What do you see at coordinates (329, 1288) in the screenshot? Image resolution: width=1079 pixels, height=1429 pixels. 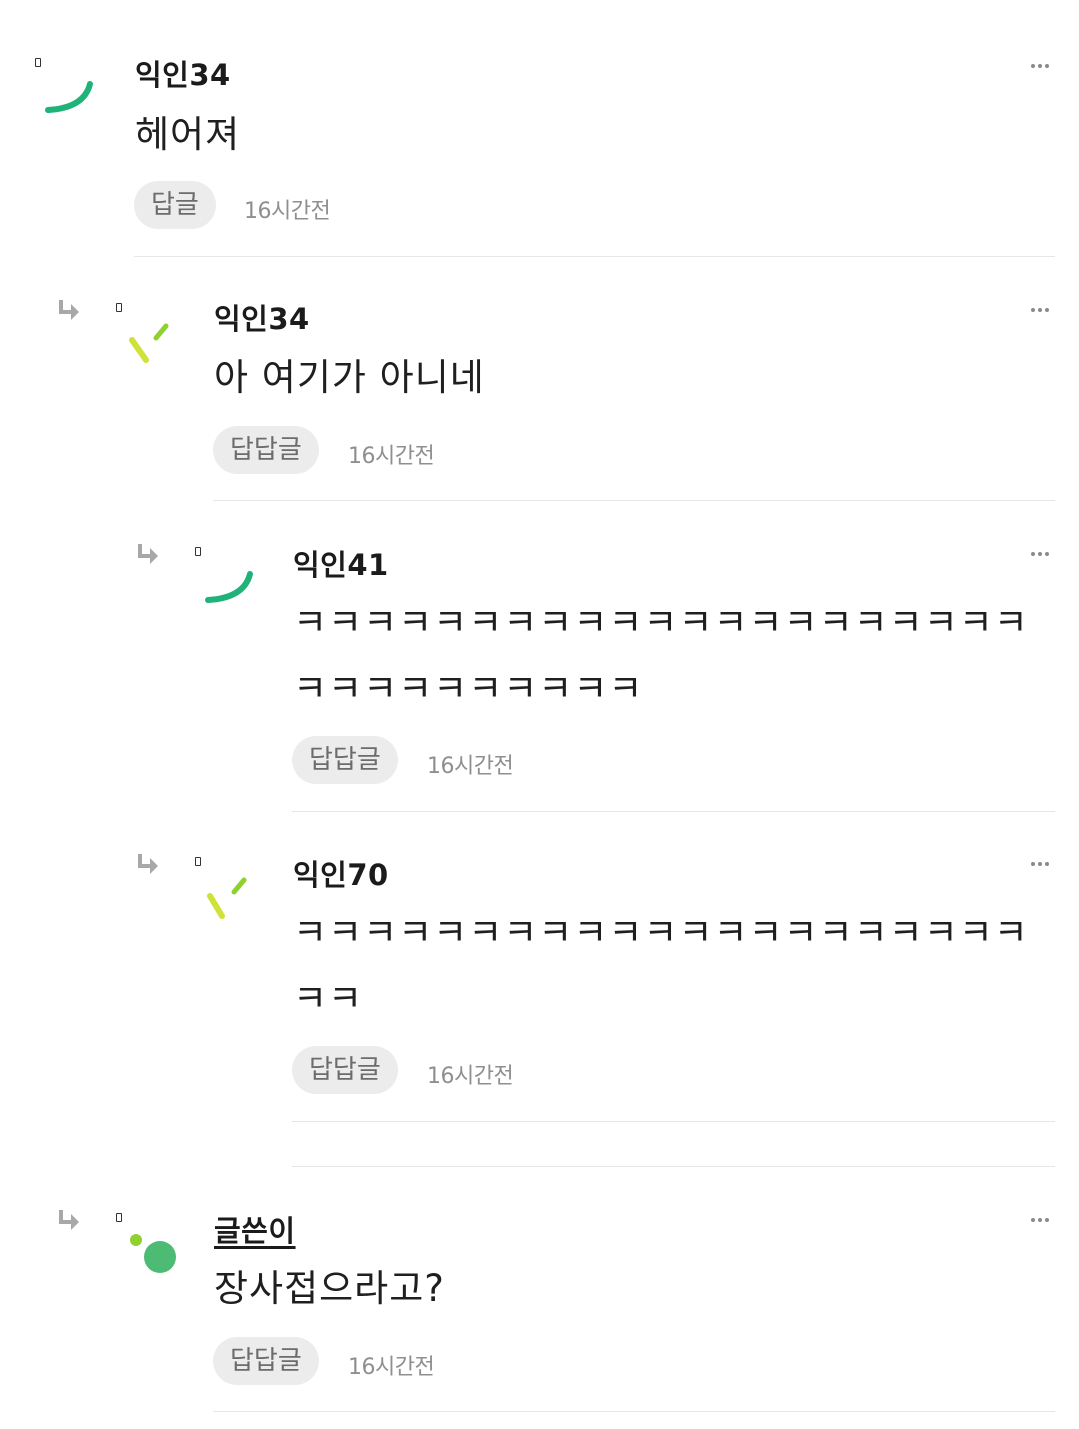 I see `comment-text: 장사접으라고?` at bounding box center [329, 1288].